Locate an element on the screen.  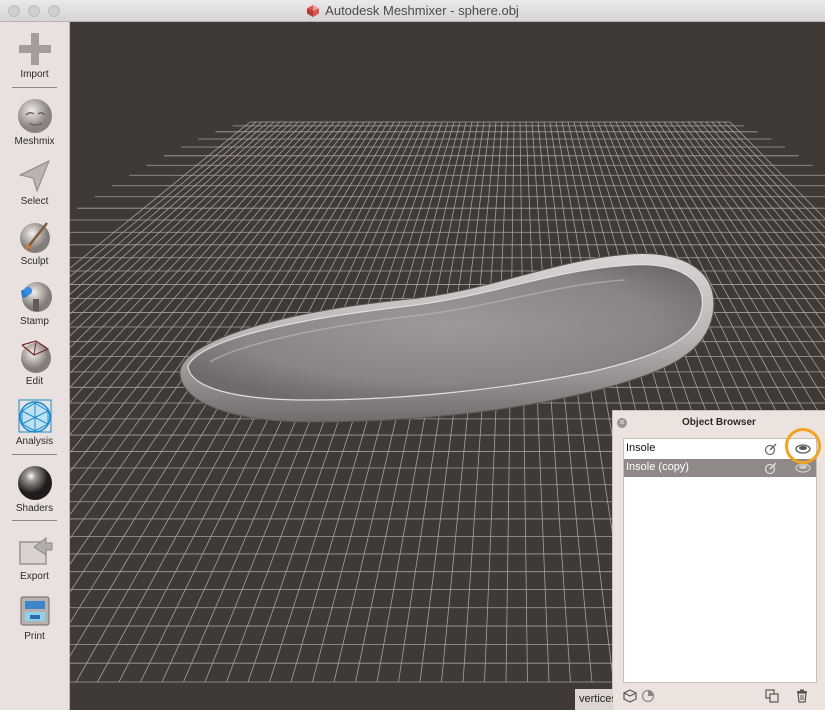
cube-icon is located at coordinates (630, 696).